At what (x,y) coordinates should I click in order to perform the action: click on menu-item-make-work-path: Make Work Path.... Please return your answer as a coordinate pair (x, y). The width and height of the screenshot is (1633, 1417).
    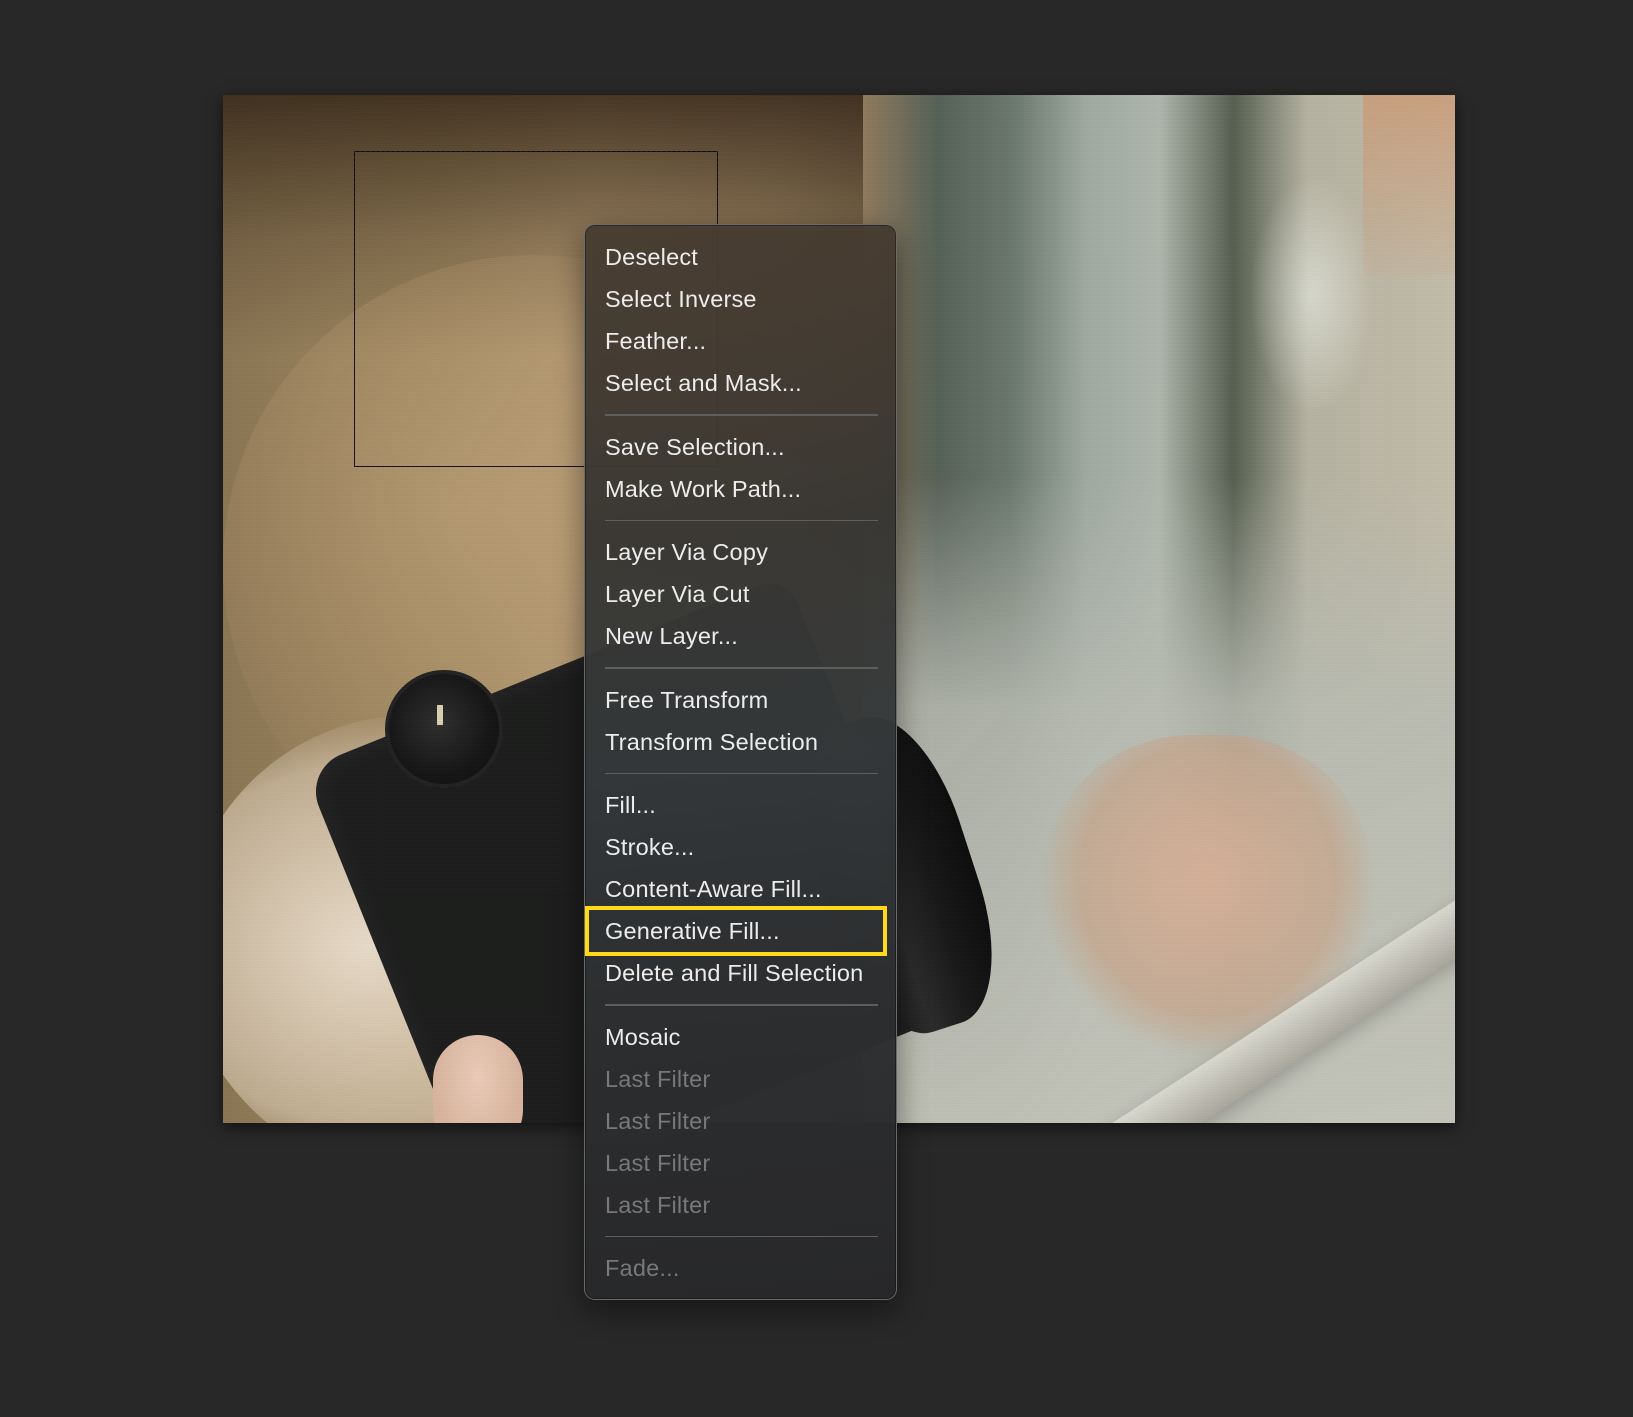
    Looking at the image, I should click on (740, 489).